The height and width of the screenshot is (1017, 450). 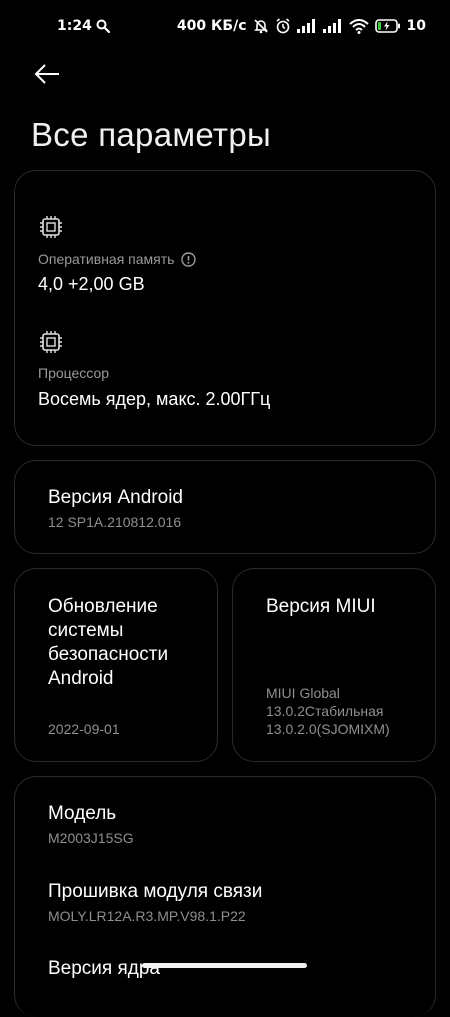 What do you see at coordinates (51, 342) in the screenshot?
I see `processor-chip-icon` at bounding box center [51, 342].